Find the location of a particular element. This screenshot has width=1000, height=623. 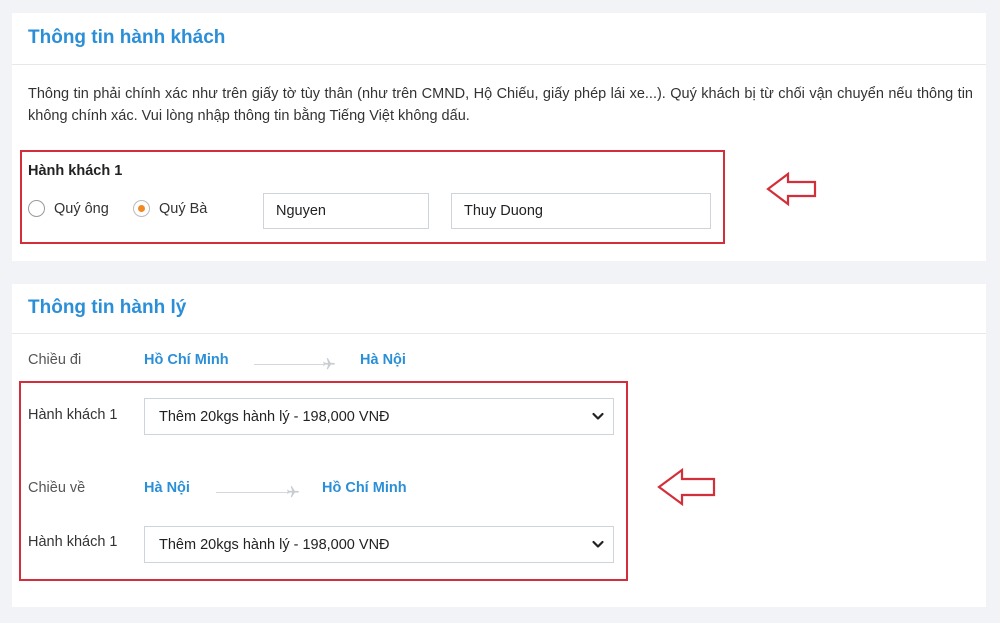

return-label: Chiều về is located at coordinates (57, 488).